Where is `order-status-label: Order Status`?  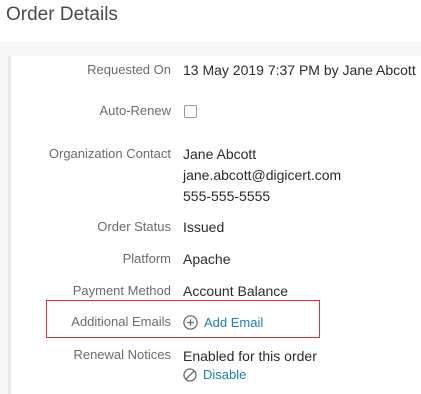
order-status-label: Order Status is located at coordinates (134, 226).